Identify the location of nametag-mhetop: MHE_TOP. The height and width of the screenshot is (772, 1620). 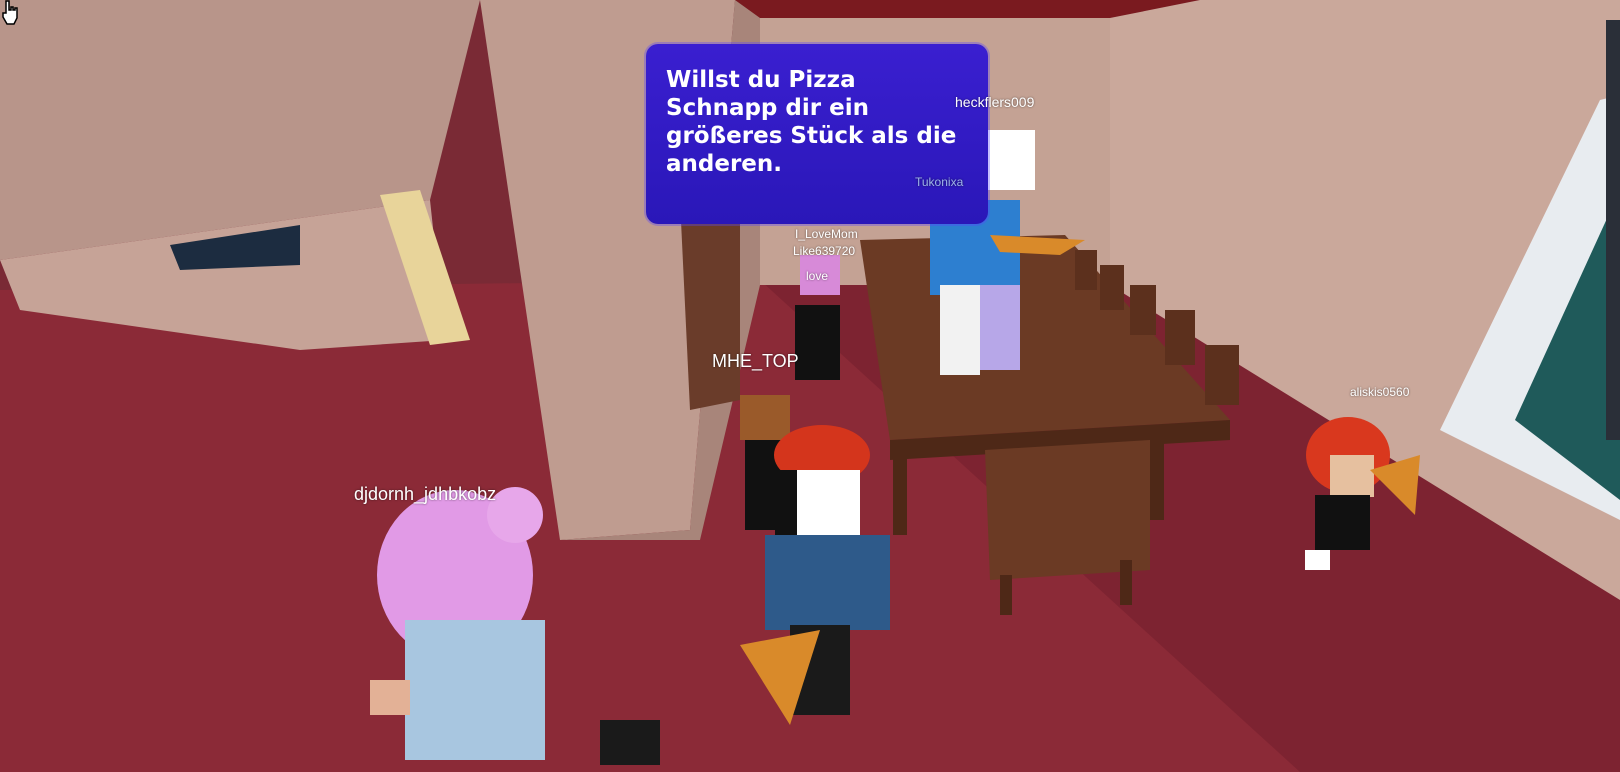
(755, 361).